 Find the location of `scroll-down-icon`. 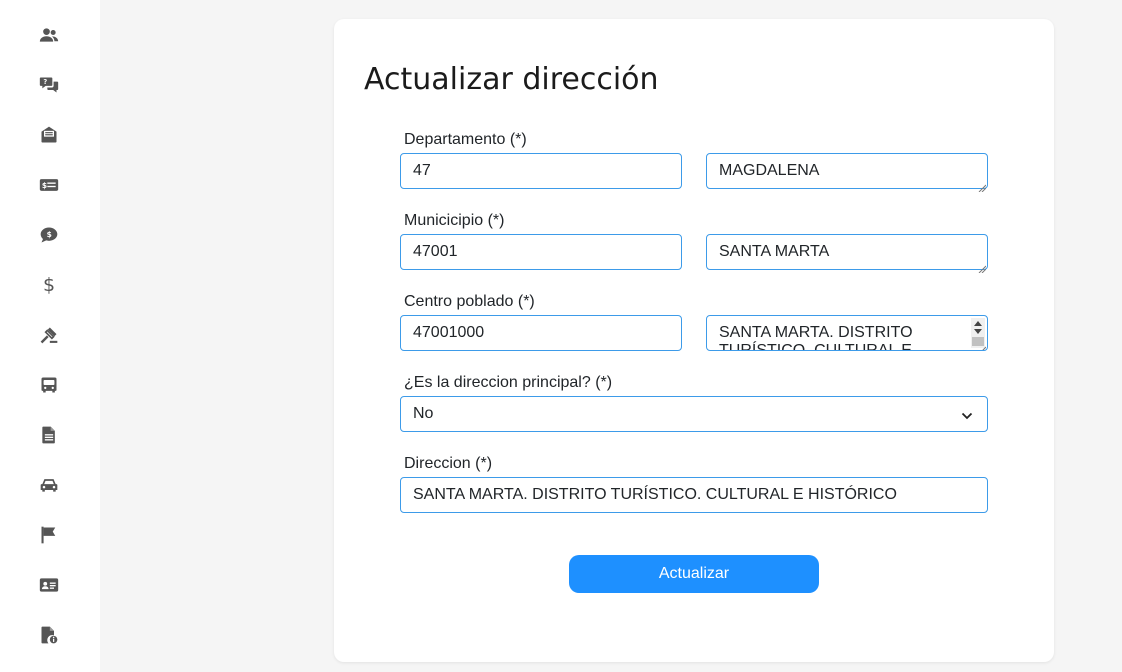

scroll-down-icon is located at coordinates (978, 331).